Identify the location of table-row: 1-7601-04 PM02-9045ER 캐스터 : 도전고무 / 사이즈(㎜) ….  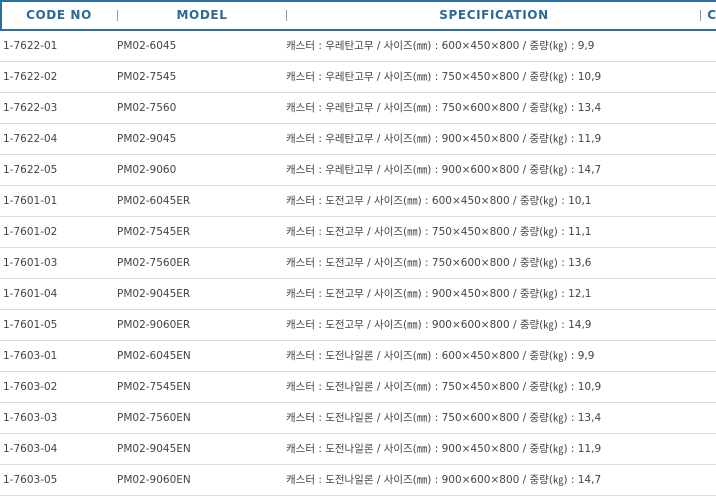
(358, 294).